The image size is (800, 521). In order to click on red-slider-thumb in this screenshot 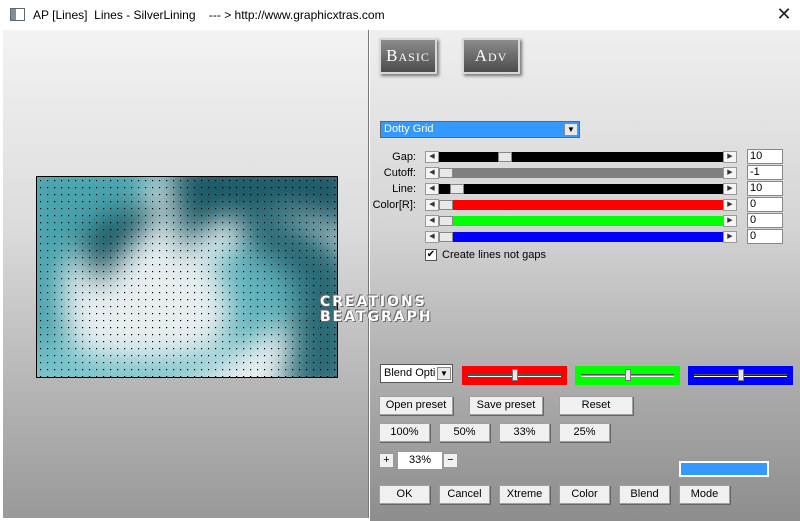, I will do `click(446, 205)`.